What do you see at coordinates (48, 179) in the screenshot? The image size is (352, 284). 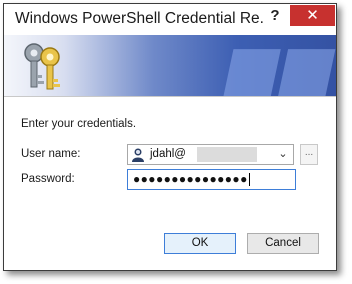 I see `password-label: Password:` at bounding box center [48, 179].